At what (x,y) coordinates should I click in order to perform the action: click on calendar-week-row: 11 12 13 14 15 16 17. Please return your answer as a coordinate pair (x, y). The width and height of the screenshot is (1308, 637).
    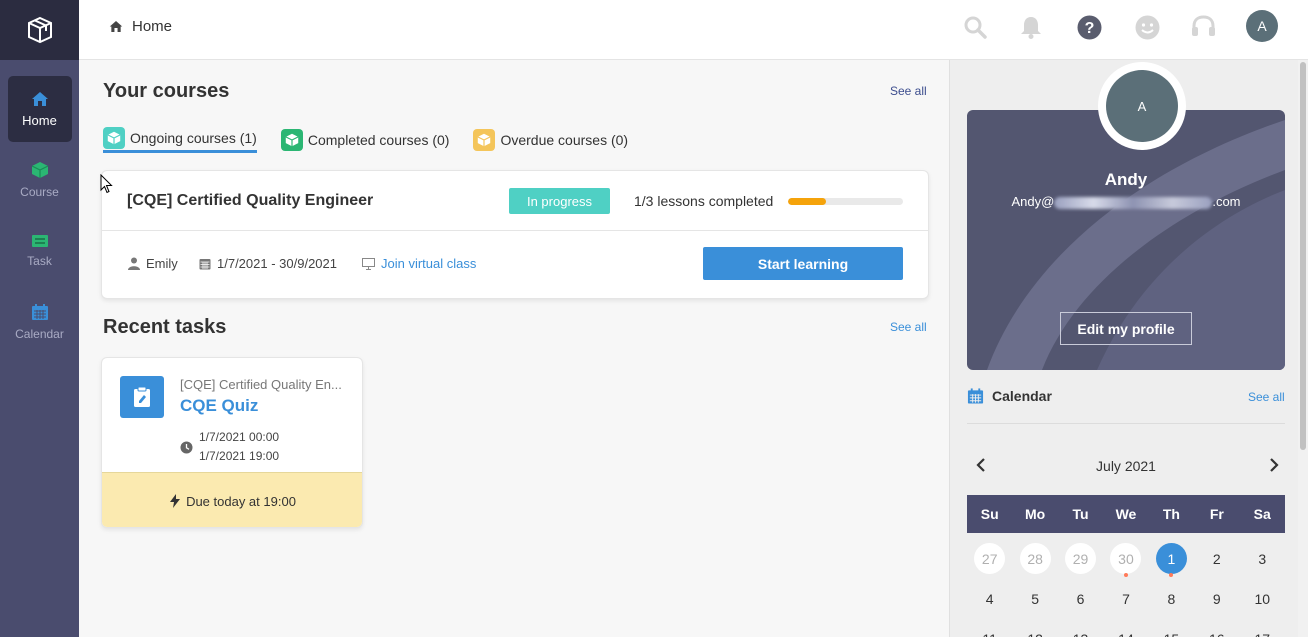
    Looking at the image, I should click on (1126, 630).